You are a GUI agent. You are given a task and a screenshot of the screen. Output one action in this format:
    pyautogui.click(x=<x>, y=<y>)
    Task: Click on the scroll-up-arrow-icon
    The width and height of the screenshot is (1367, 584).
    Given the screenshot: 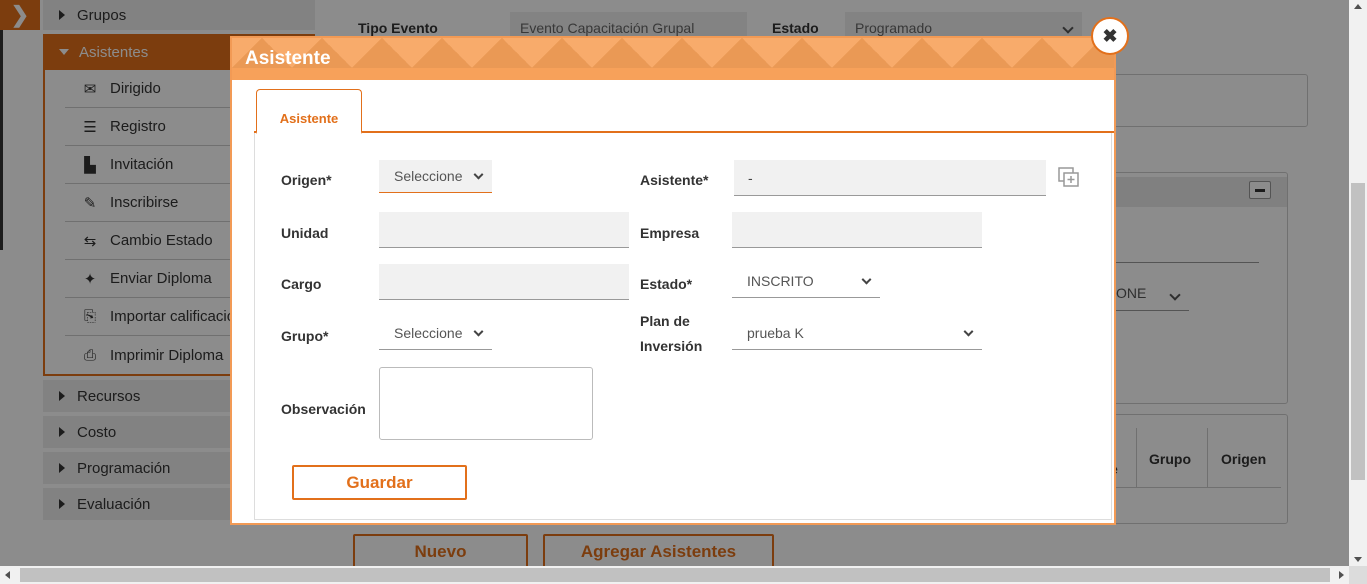 What is the action you would take?
    pyautogui.click(x=1358, y=6)
    